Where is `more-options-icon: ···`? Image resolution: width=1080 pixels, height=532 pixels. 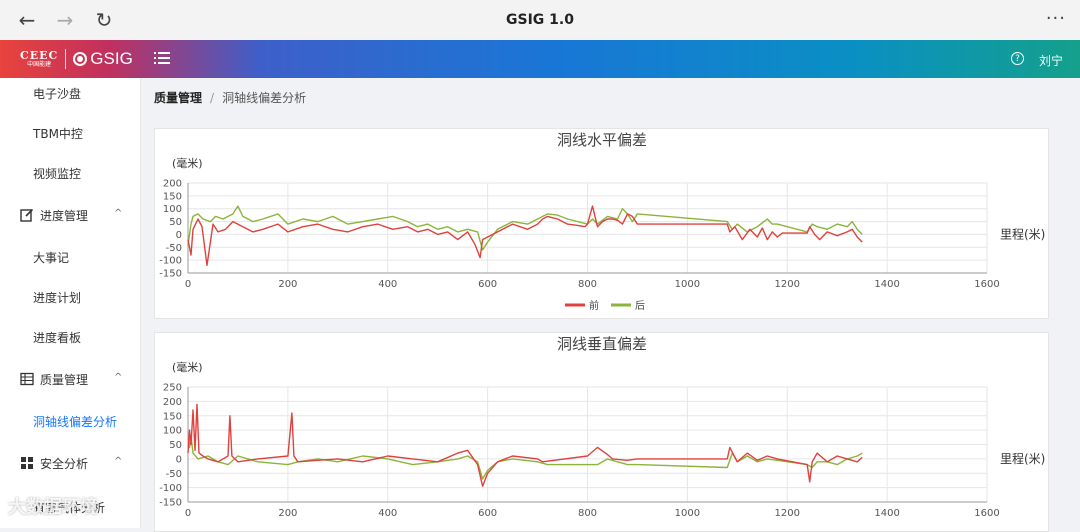
more-options-icon: ··· is located at coordinates (1056, 18).